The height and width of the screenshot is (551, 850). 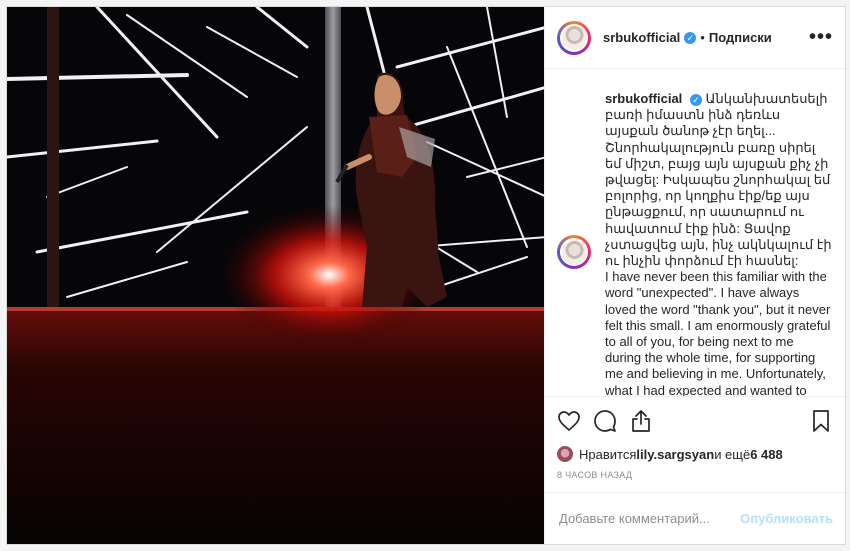 What do you see at coordinates (649, 518) in the screenshot?
I see `comment-input` at bounding box center [649, 518].